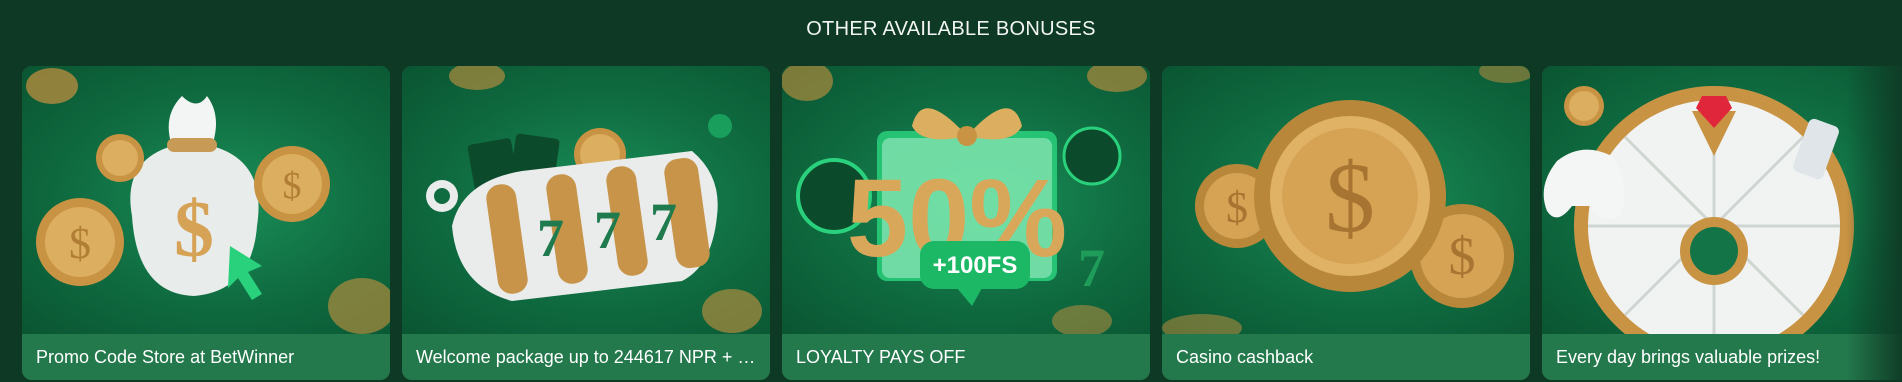 Image resolution: width=1902 pixels, height=382 pixels. Describe the element at coordinates (206, 357) in the screenshot. I see `card-label: Promo Code Store at BetWinner` at that location.